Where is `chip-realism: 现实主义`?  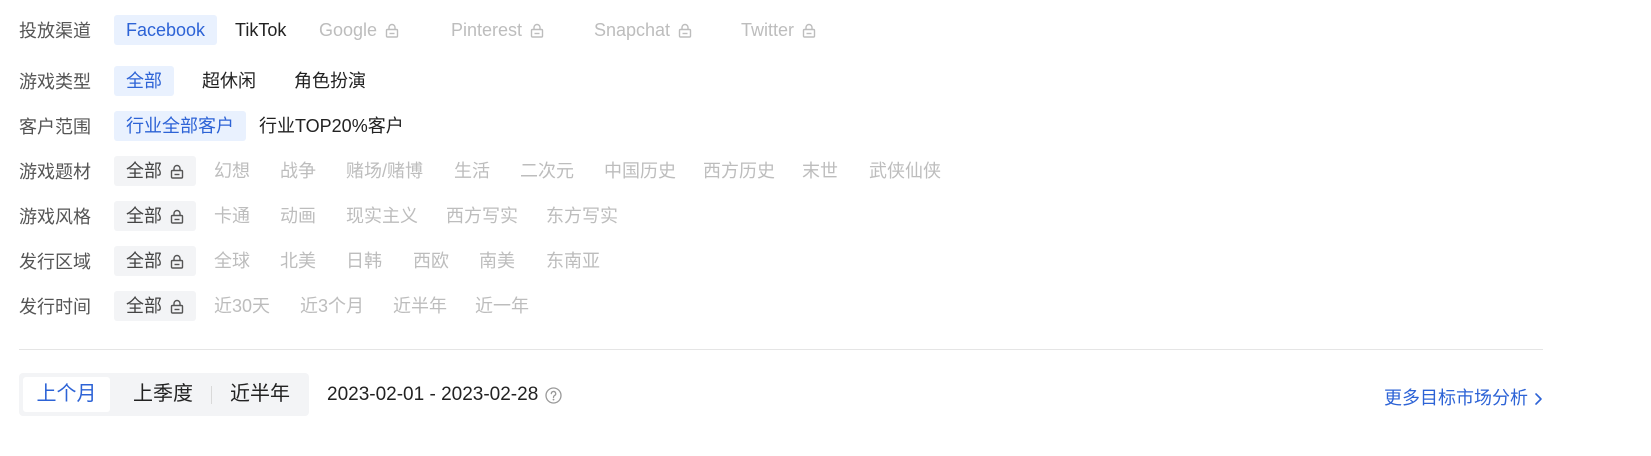 chip-realism: 现实主义 is located at coordinates (382, 216).